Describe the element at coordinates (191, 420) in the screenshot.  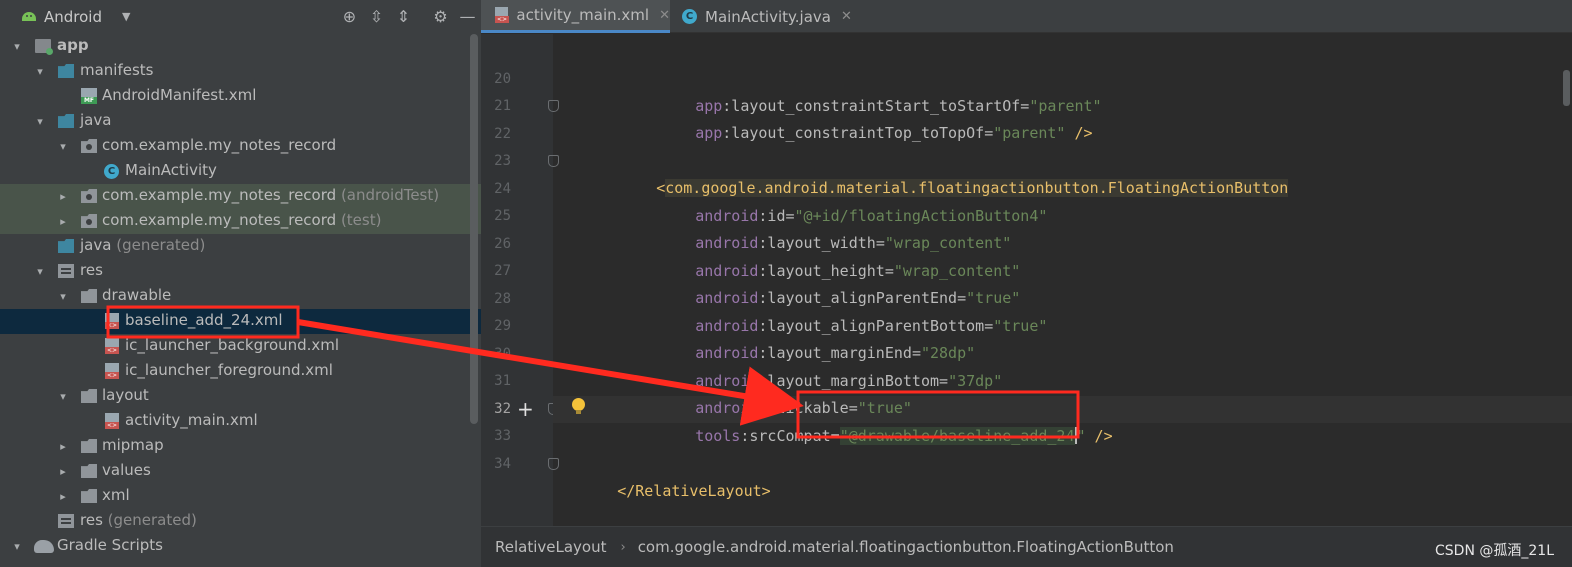
I see `tree-item-label: activity_main.xml` at that location.